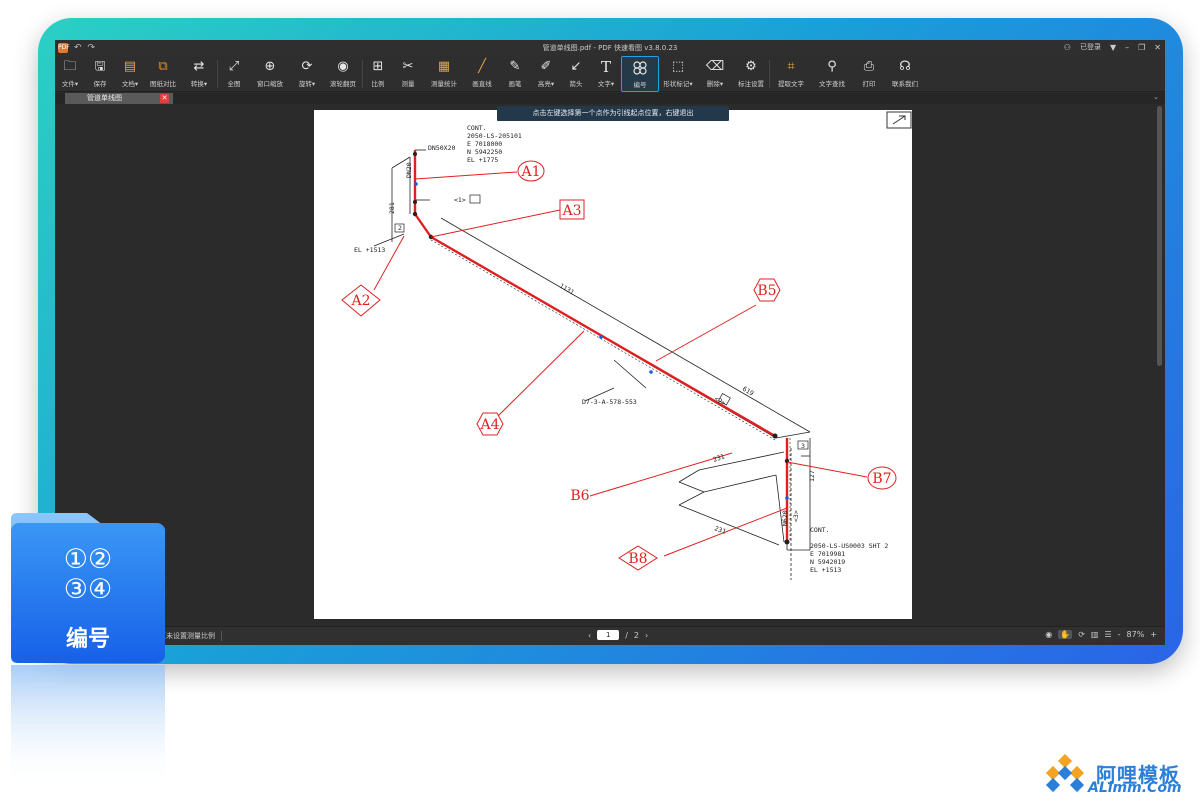  I want to click on vertical-scrollbar, so click(1159, 236).